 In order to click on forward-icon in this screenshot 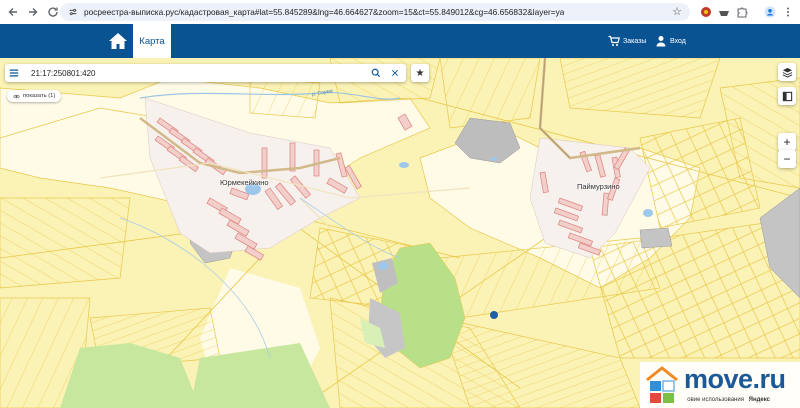, I will do `click(33, 12)`.